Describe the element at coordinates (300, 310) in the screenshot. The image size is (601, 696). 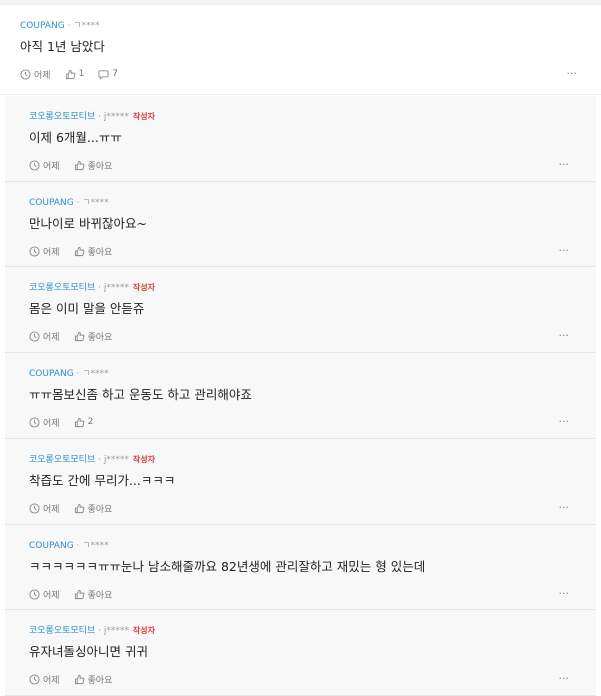
I see `reply-item: 코오롱오토모티브 · j***** 작성자몸은 이미 말을 안듣쥬어제 좋아요 ···` at that location.